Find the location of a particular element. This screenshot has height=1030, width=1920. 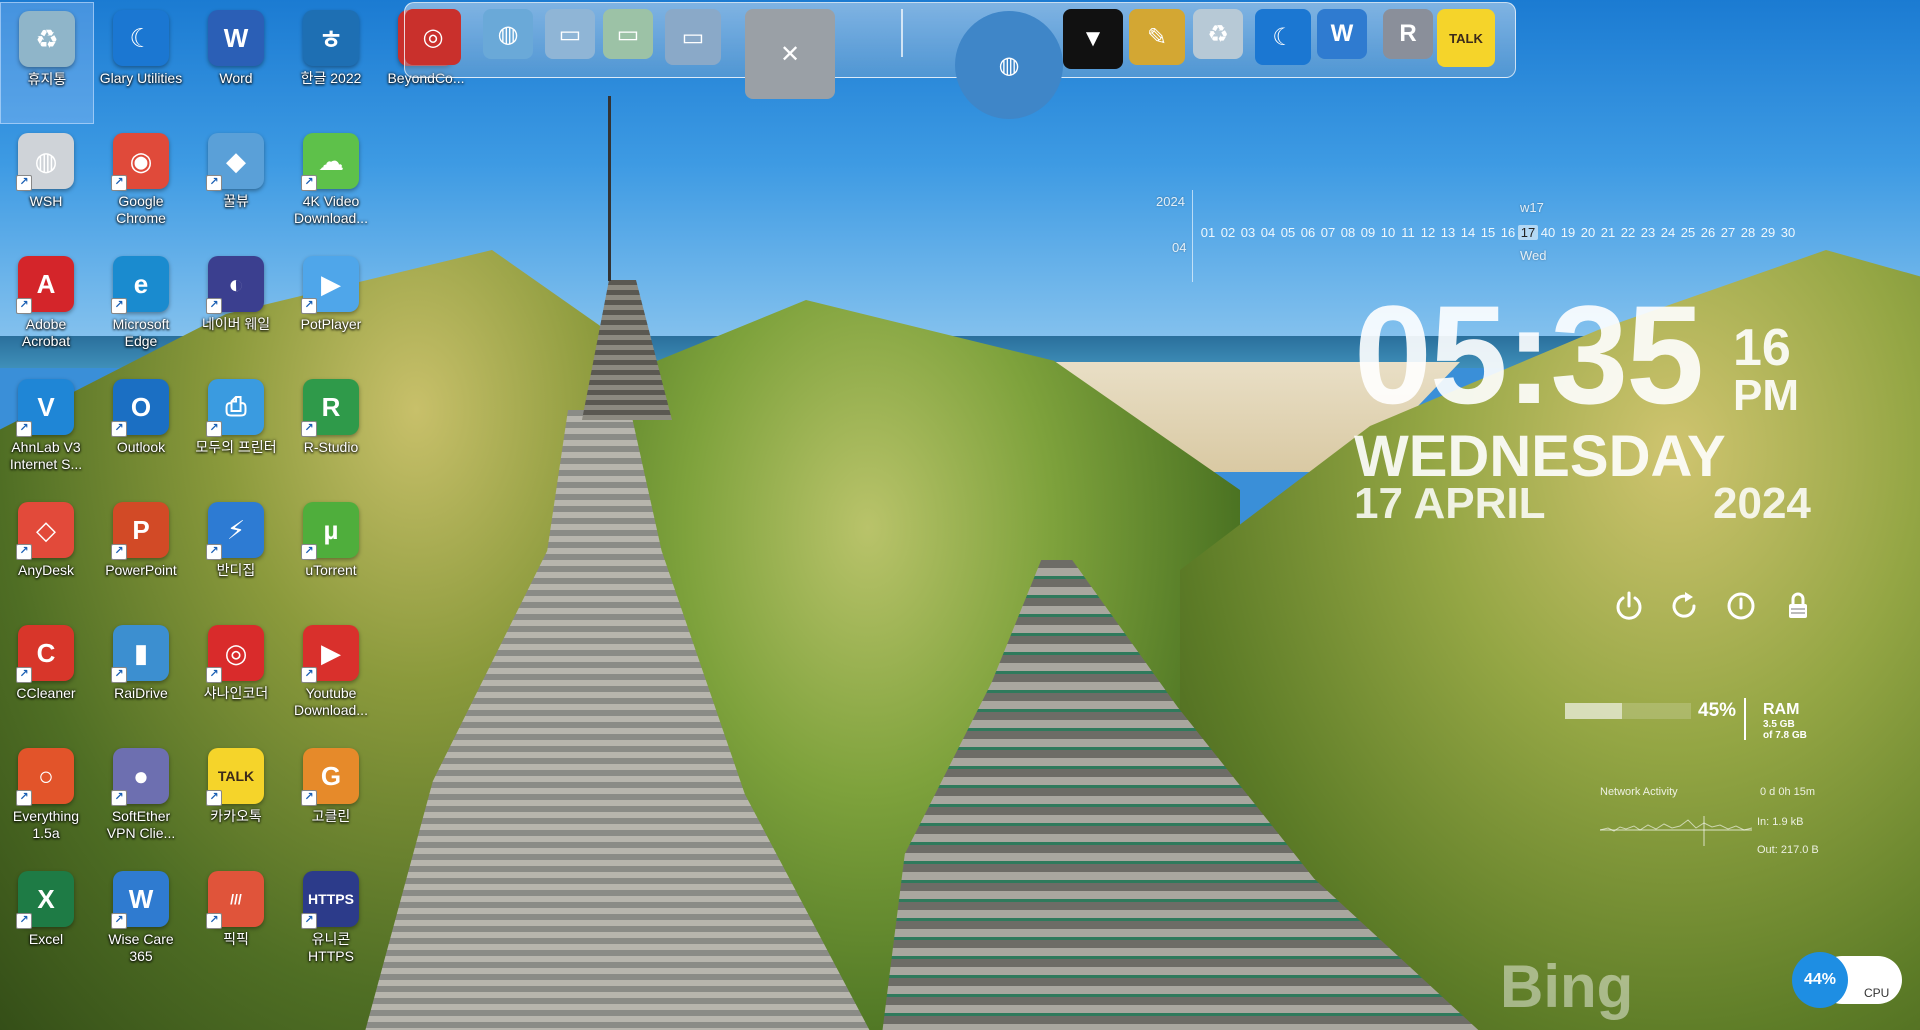

calendar-day: 10 is located at coordinates (1388, 232).